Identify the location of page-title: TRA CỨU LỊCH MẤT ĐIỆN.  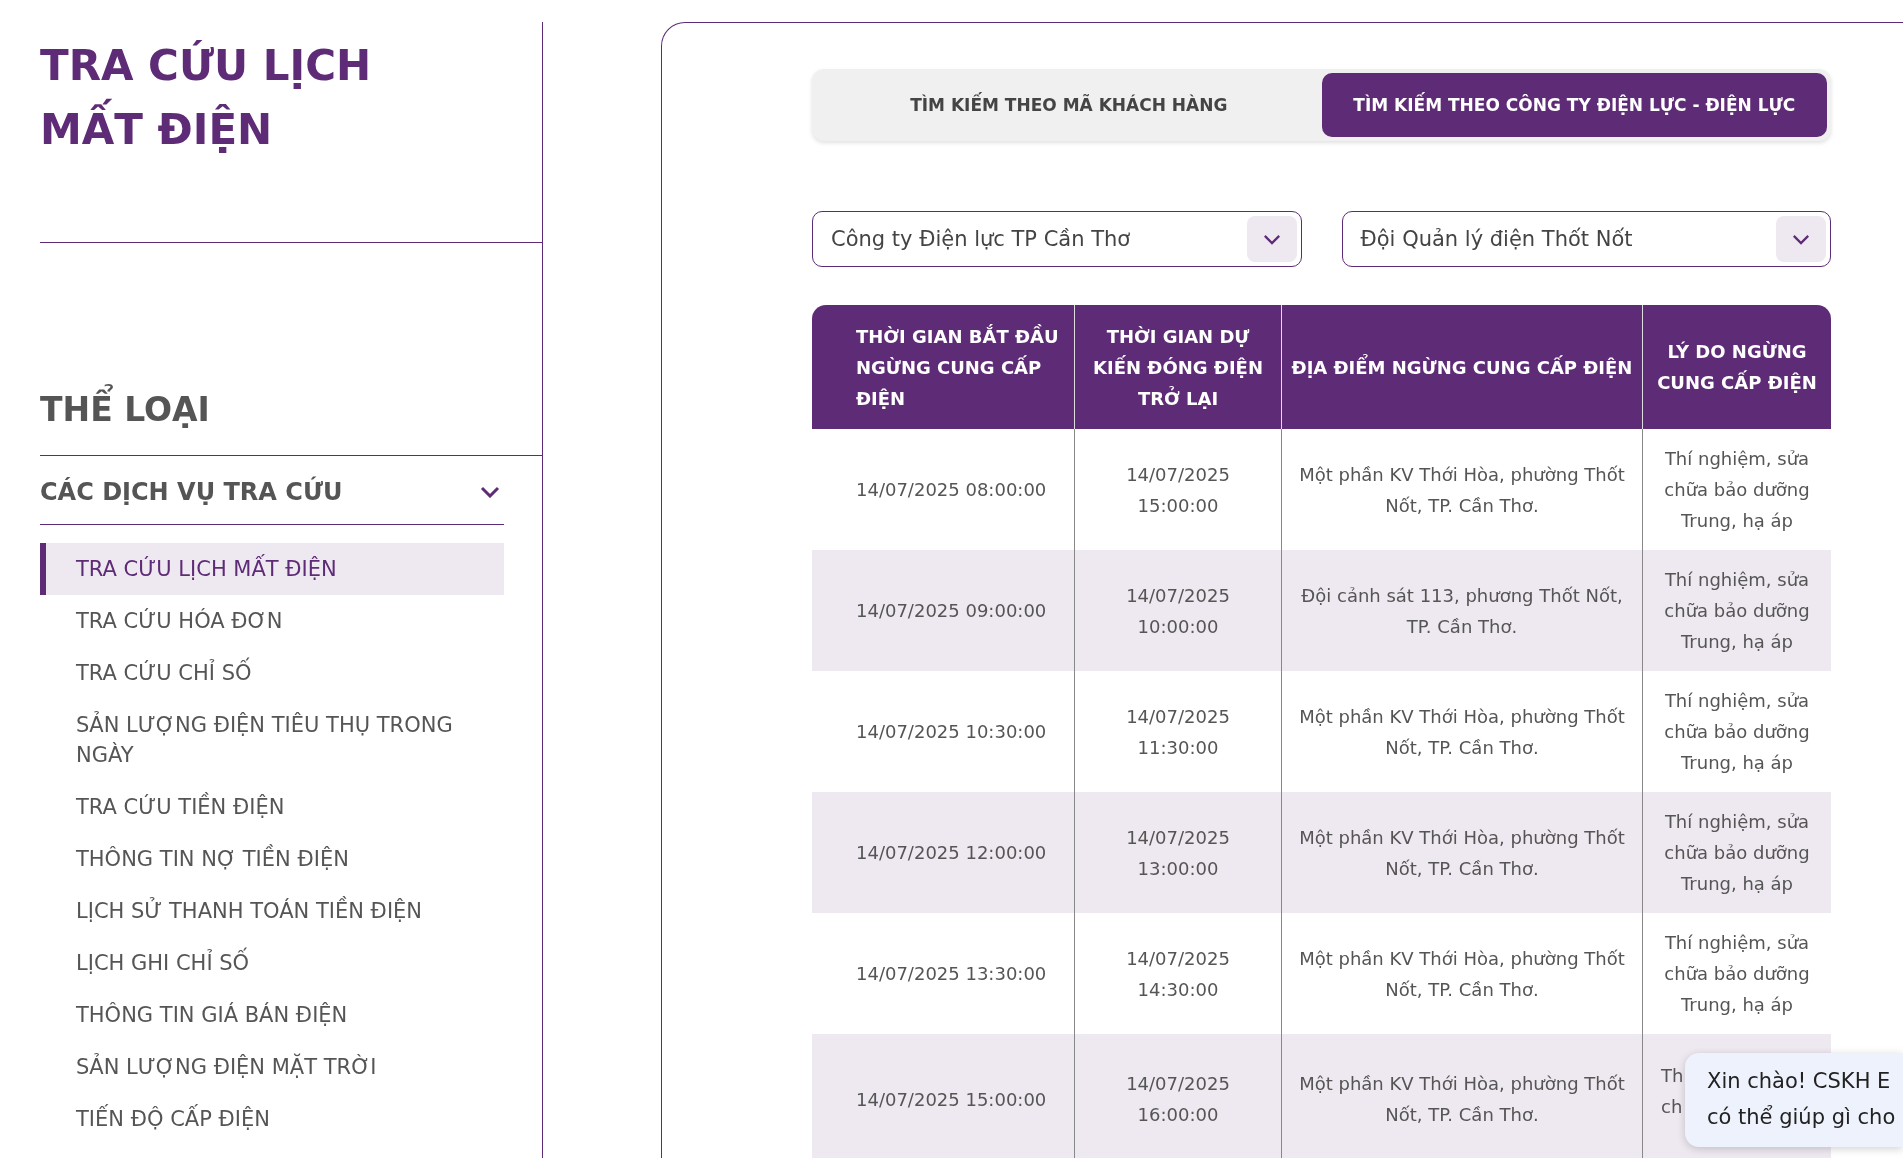
(206, 97).